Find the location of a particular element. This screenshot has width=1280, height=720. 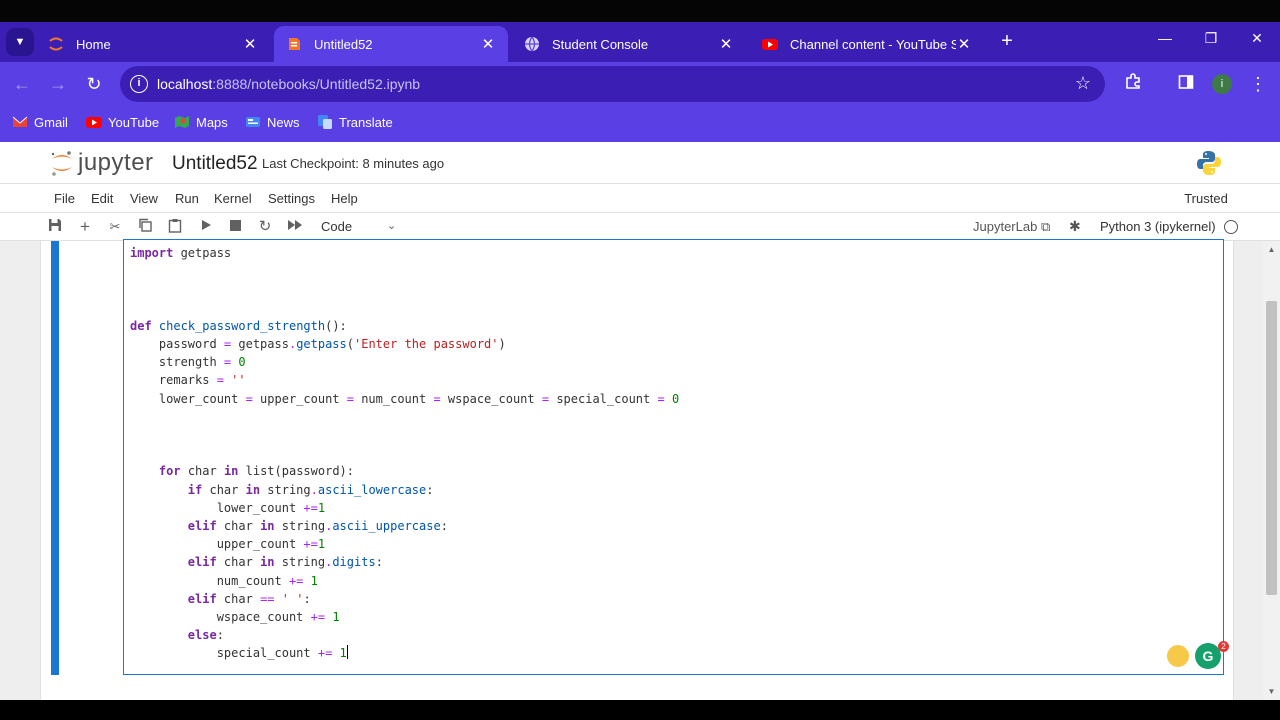

puzzle-icon is located at coordinates (1133, 83).